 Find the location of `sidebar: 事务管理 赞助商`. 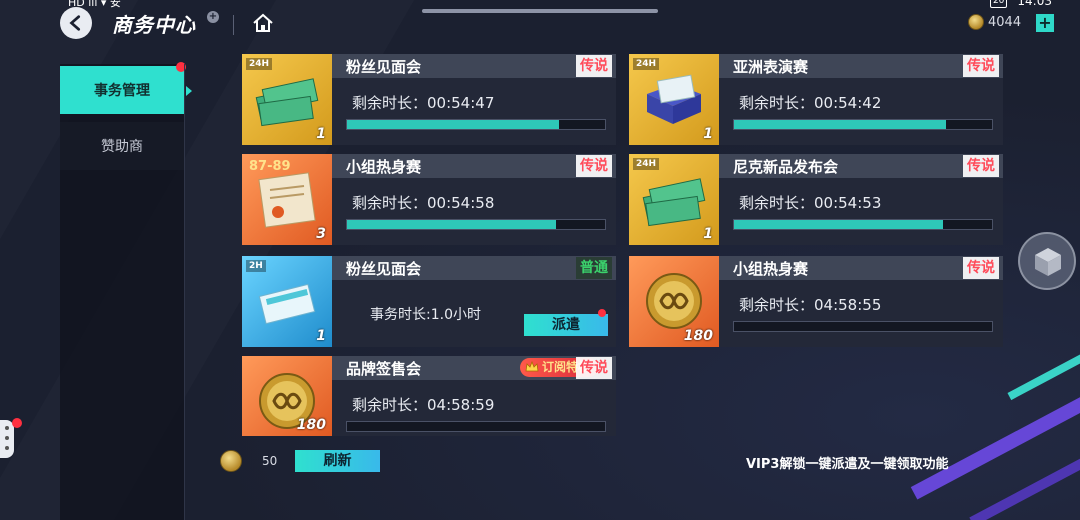

sidebar: 事务管理 赞助商 is located at coordinates (126, 291).